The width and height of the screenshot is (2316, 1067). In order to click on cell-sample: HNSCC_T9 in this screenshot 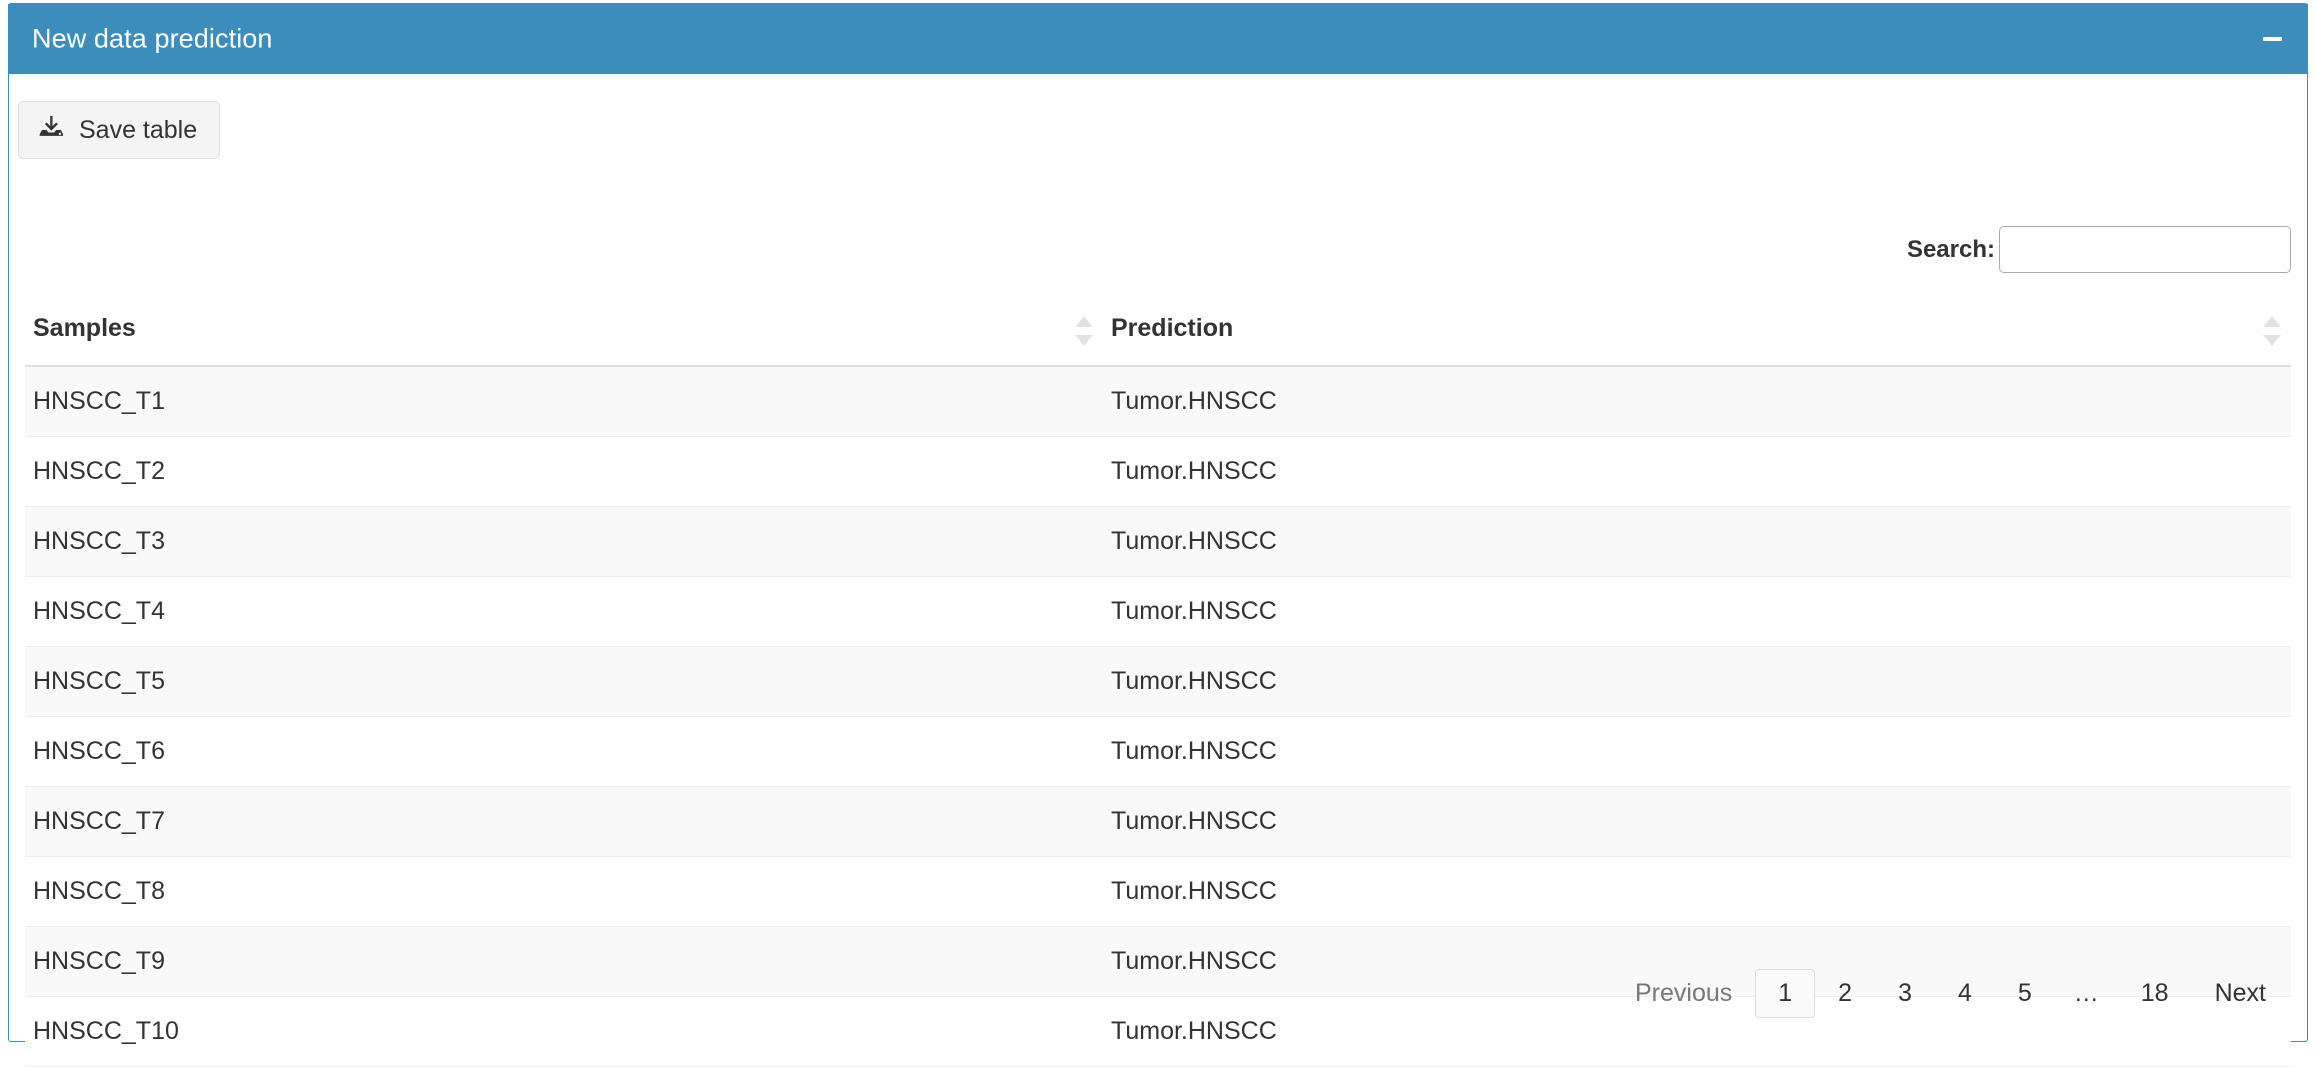, I will do `click(564, 961)`.